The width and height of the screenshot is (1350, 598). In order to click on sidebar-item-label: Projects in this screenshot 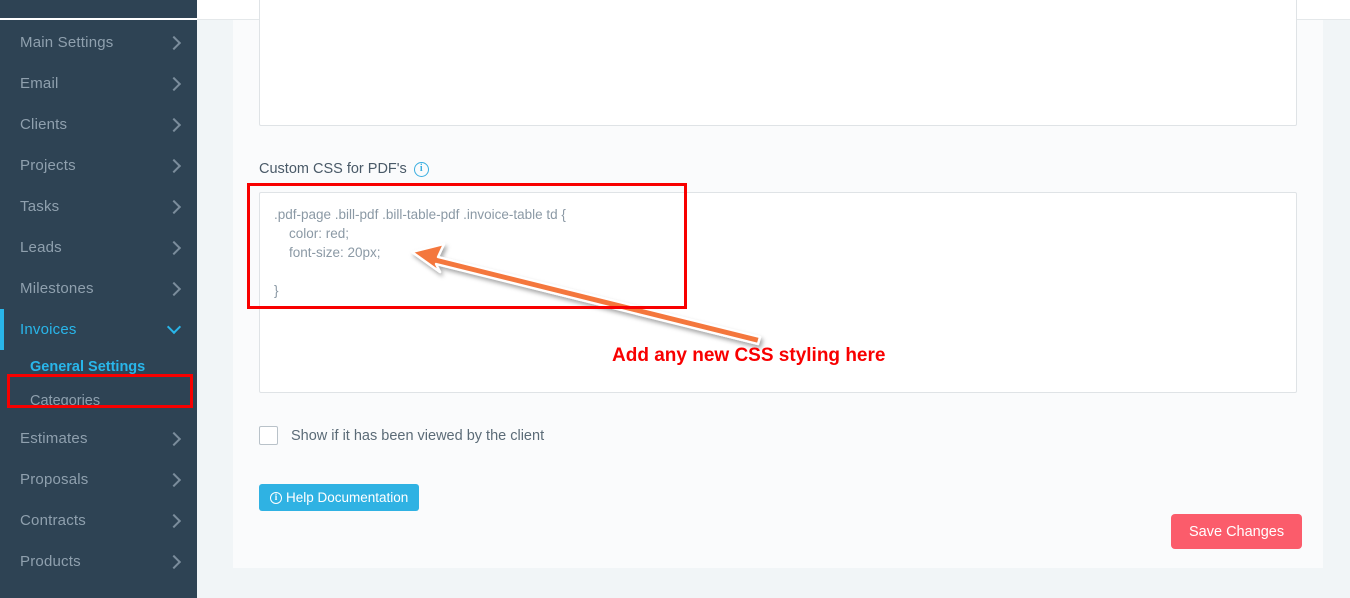, I will do `click(48, 165)`.